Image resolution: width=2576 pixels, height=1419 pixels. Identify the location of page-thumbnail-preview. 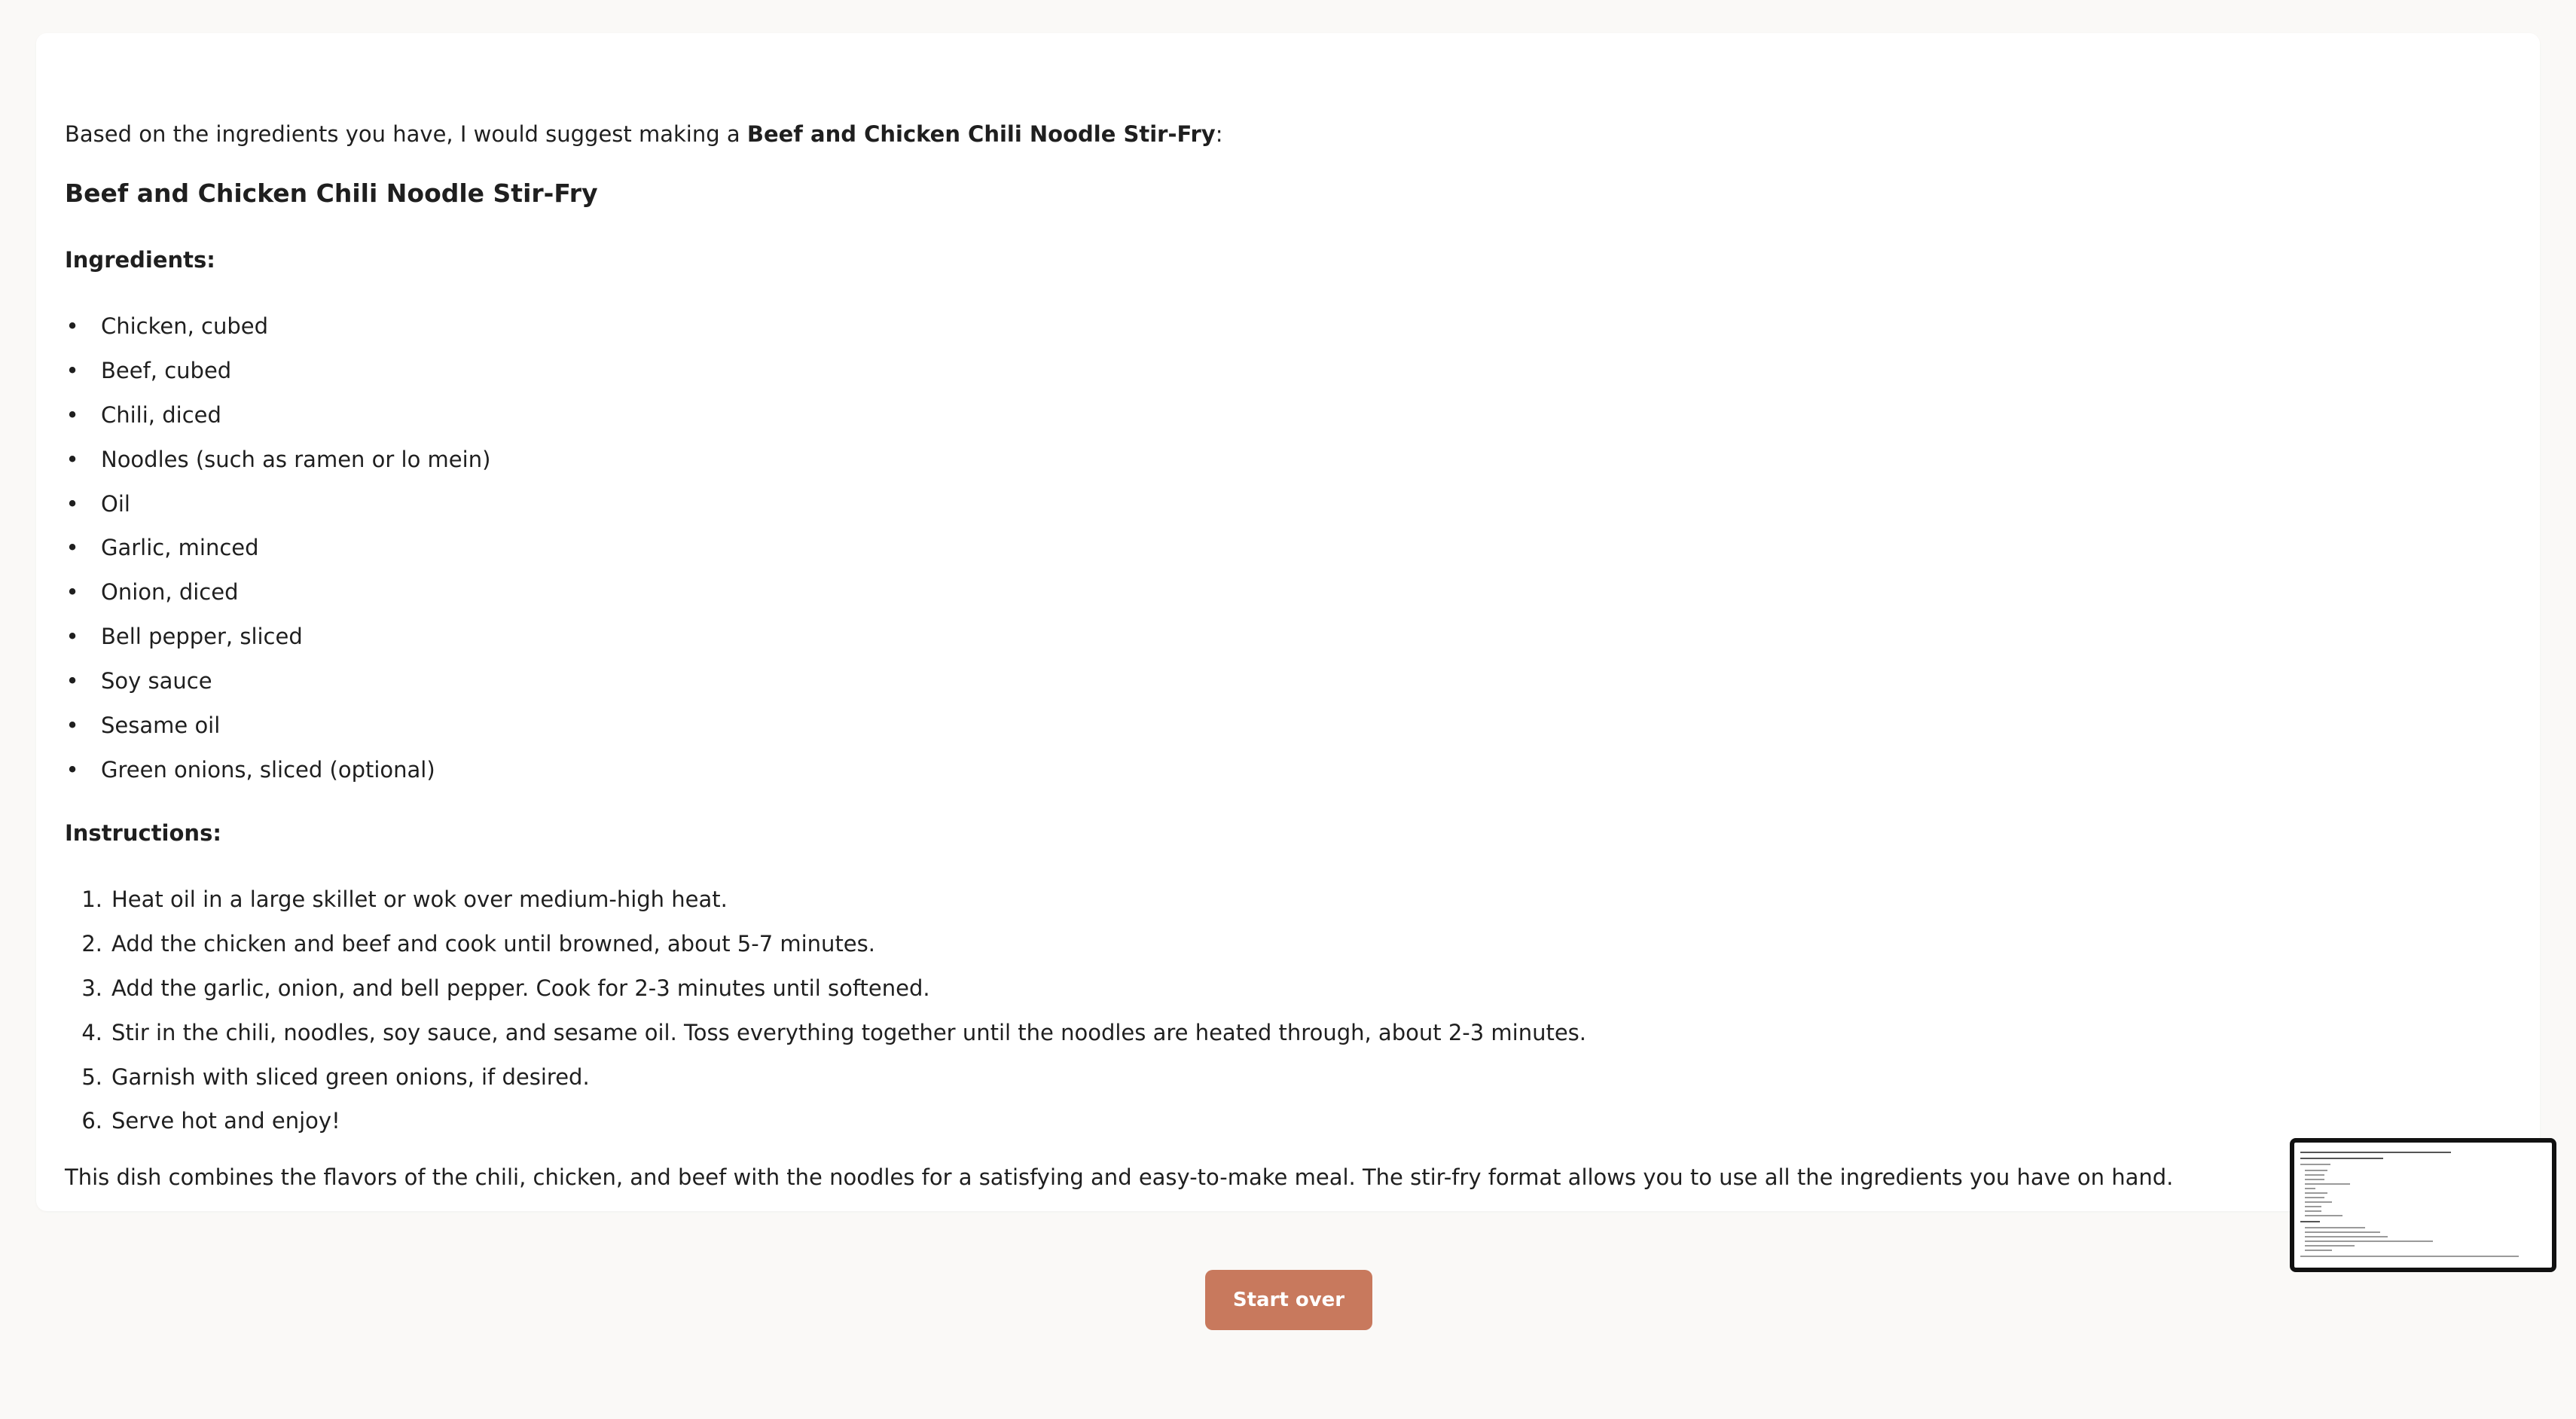
(2423, 1205).